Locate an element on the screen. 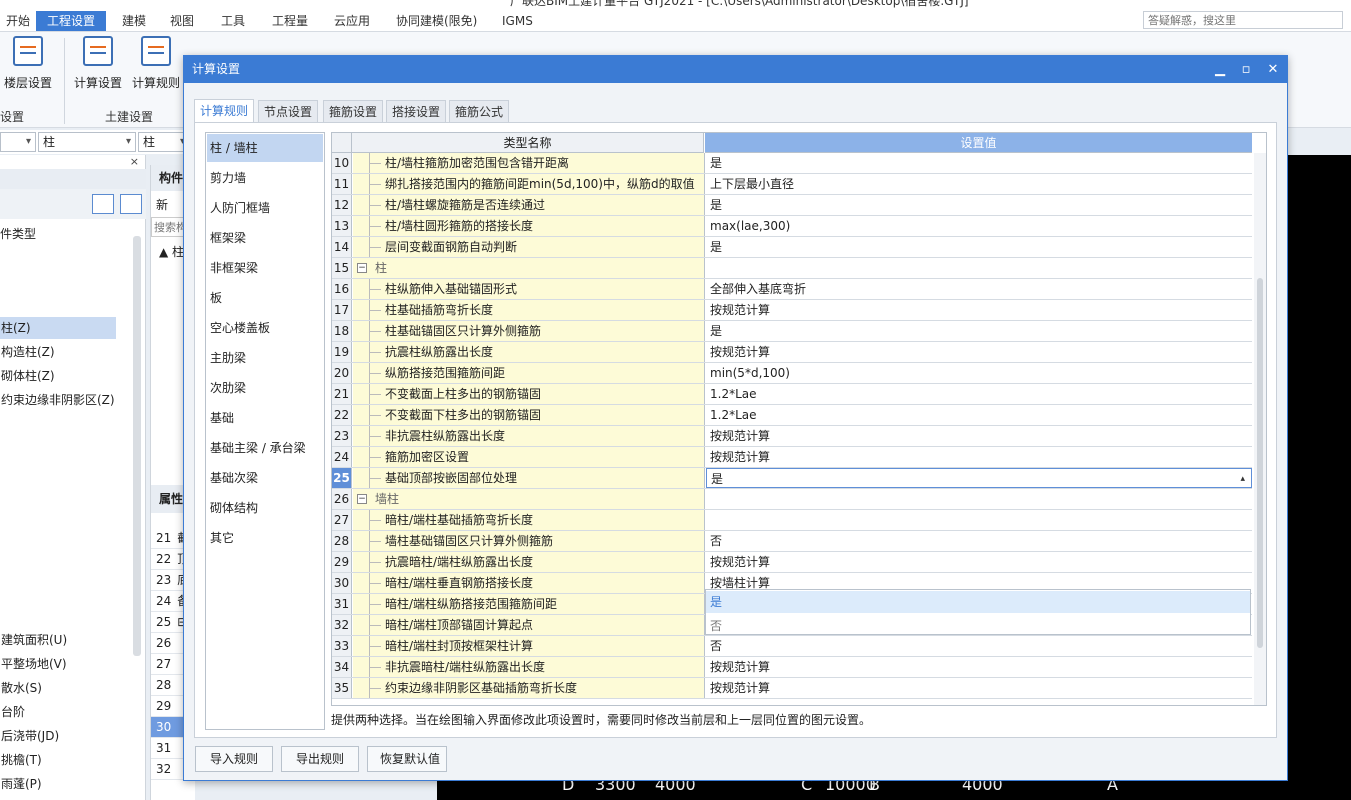 The width and height of the screenshot is (1351, 800). grid-row: 10 柱/墙柱箍筋加密范围包含错开距离 是 is located at coordinates (792, 163).